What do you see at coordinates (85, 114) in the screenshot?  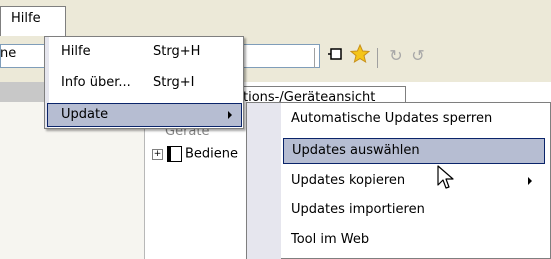 I see `menu-item-label: Update` at bounding box center [85, 114].